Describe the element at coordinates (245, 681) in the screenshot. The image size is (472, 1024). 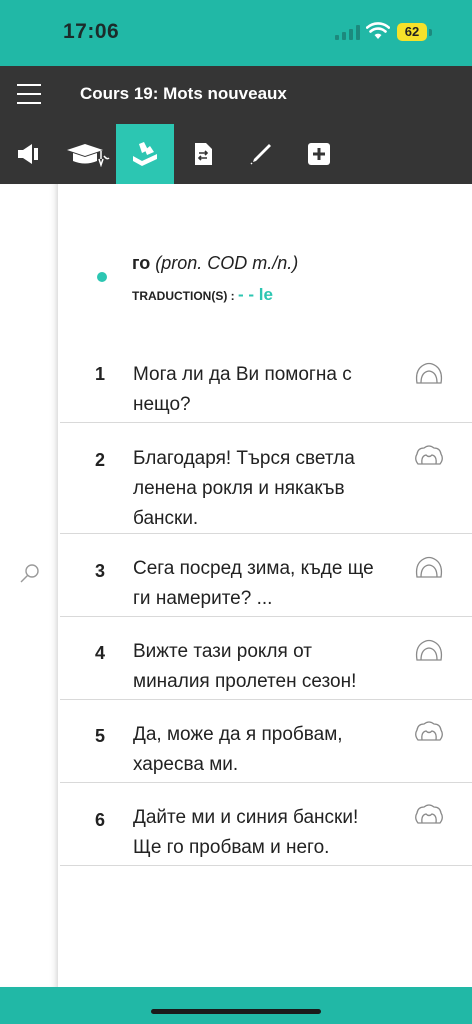
I see `sentence-line: миналия пролетен сезон!` at that location.